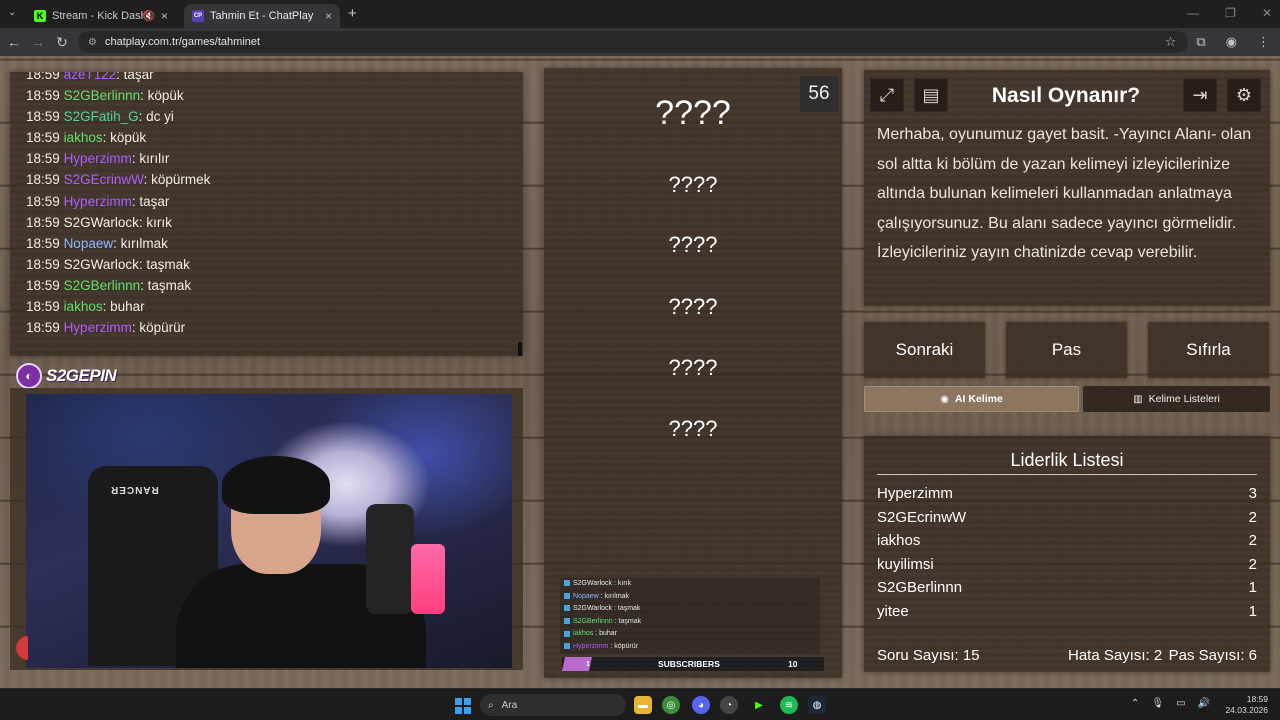 Image resolution: width=1280 pixels, height=720 pixels. What do you see at coordinates (1231, 42) in the screenshot?
I see `profile-icon: ◉` at bounding box center [1231, 42].